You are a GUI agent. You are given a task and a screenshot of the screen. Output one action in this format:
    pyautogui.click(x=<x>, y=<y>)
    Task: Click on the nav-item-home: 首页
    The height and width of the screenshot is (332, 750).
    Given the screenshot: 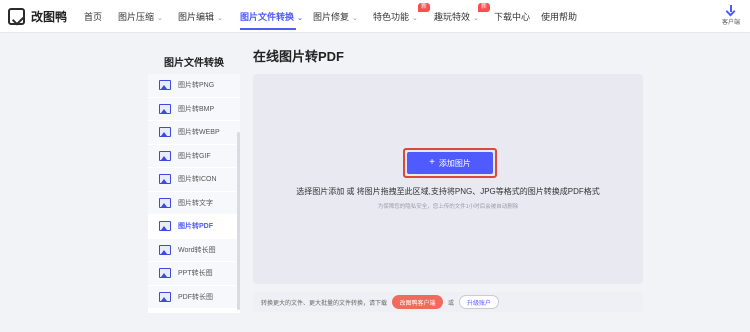 What is the action you would take?
    pyautogui.click(x=93, y=16)
    